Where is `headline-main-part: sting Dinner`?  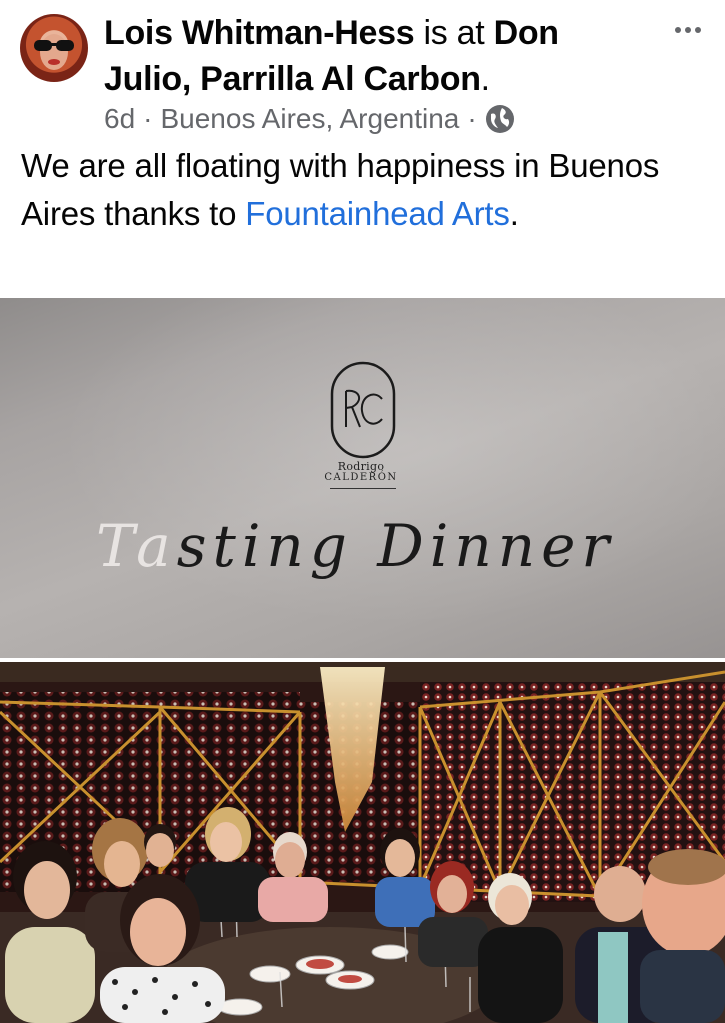 headline-main-part: sting Dinner is located at coordinates (396, 546).